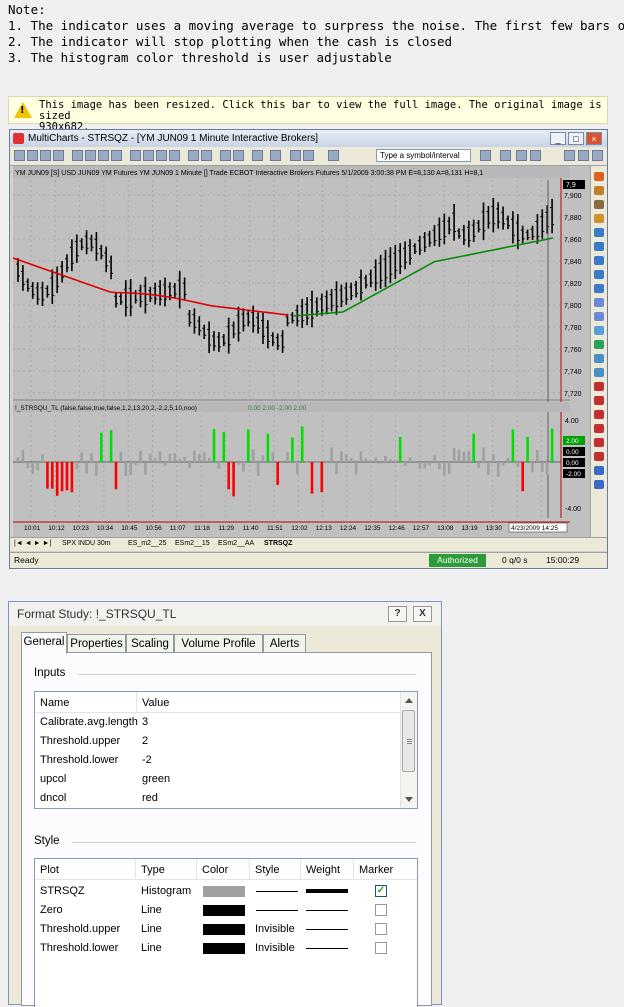 The height and width of the screenshot is (1007, 624). What do you see at coordinates (569, 155) in the screenshot?
I see `min-doc-icon` at bounding box center [569, 155].